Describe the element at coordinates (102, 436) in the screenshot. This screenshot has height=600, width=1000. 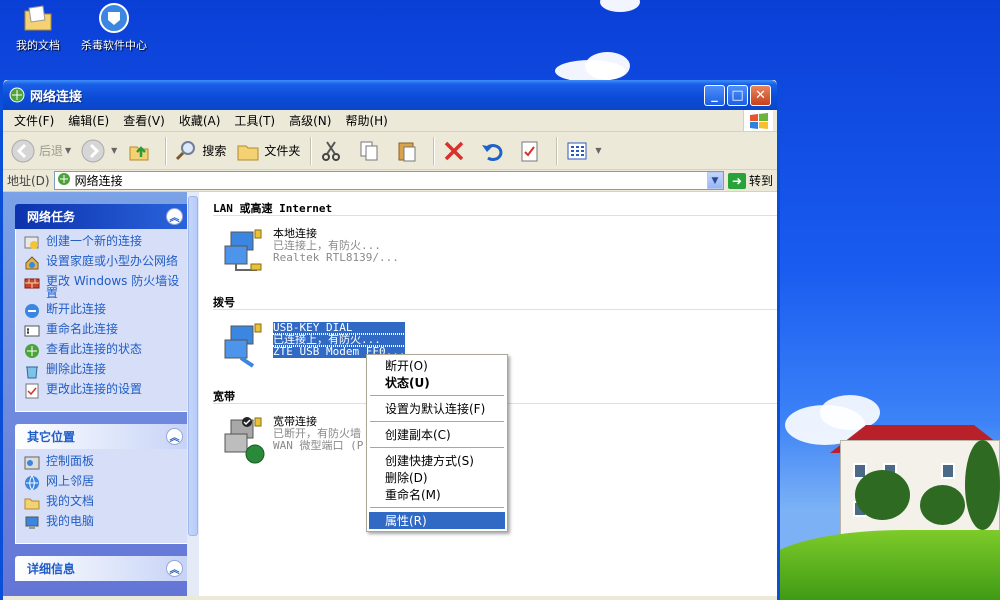
I see `other-places-header: 其它位置 ︽` at that location.